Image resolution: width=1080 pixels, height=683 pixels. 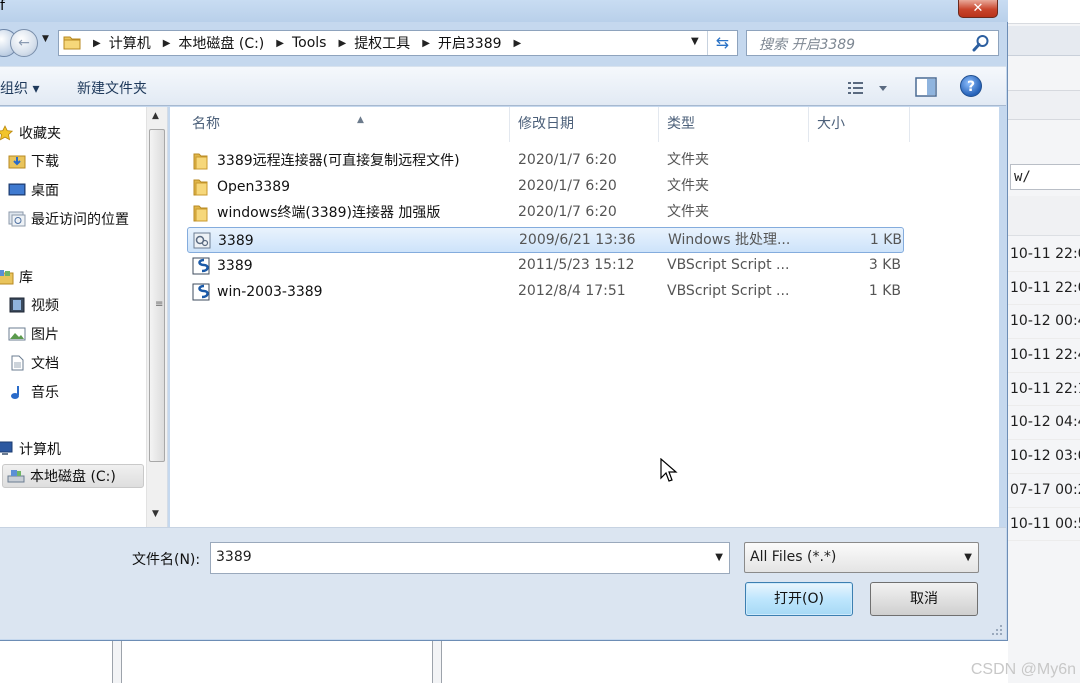 I want to click on computer-icon, so click(x=6, y=448).